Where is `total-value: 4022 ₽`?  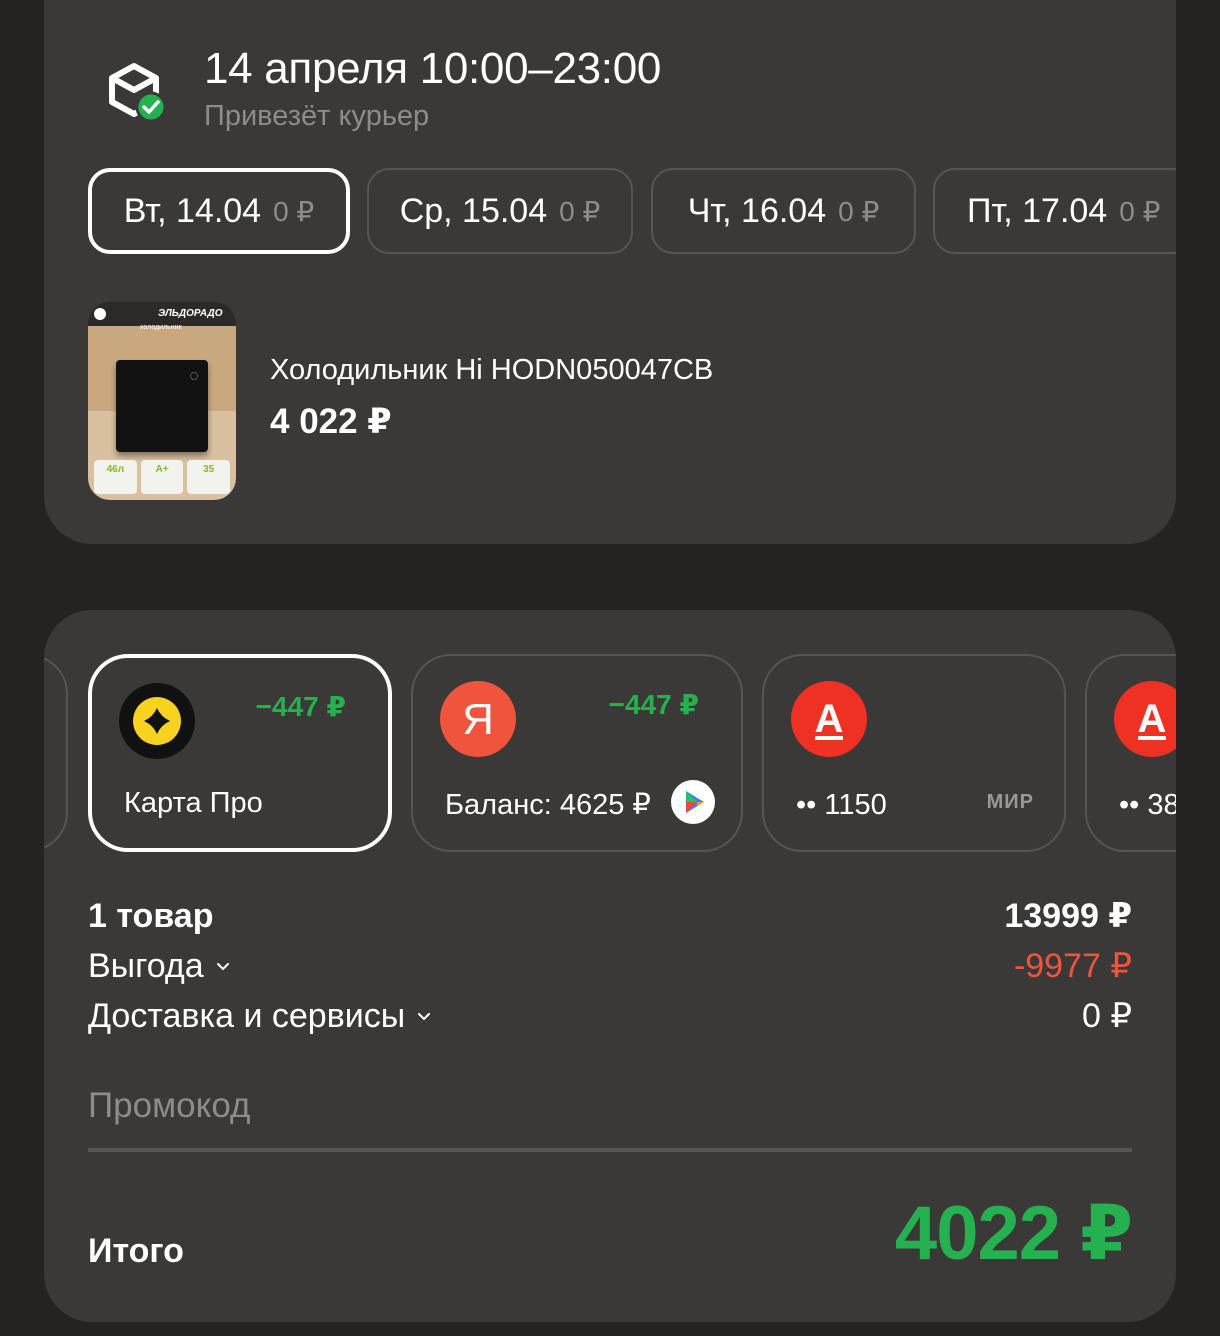 total-value: 4022 ₽ is located at coordinates (1013, 1233).